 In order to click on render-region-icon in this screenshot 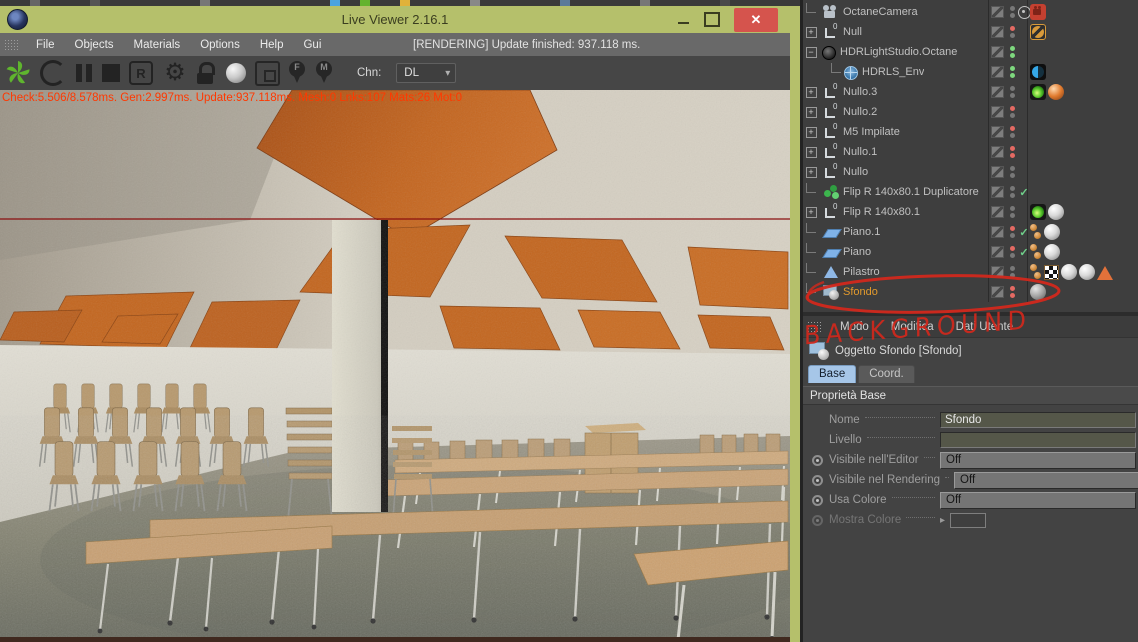, I will do `click(267, 73)`.